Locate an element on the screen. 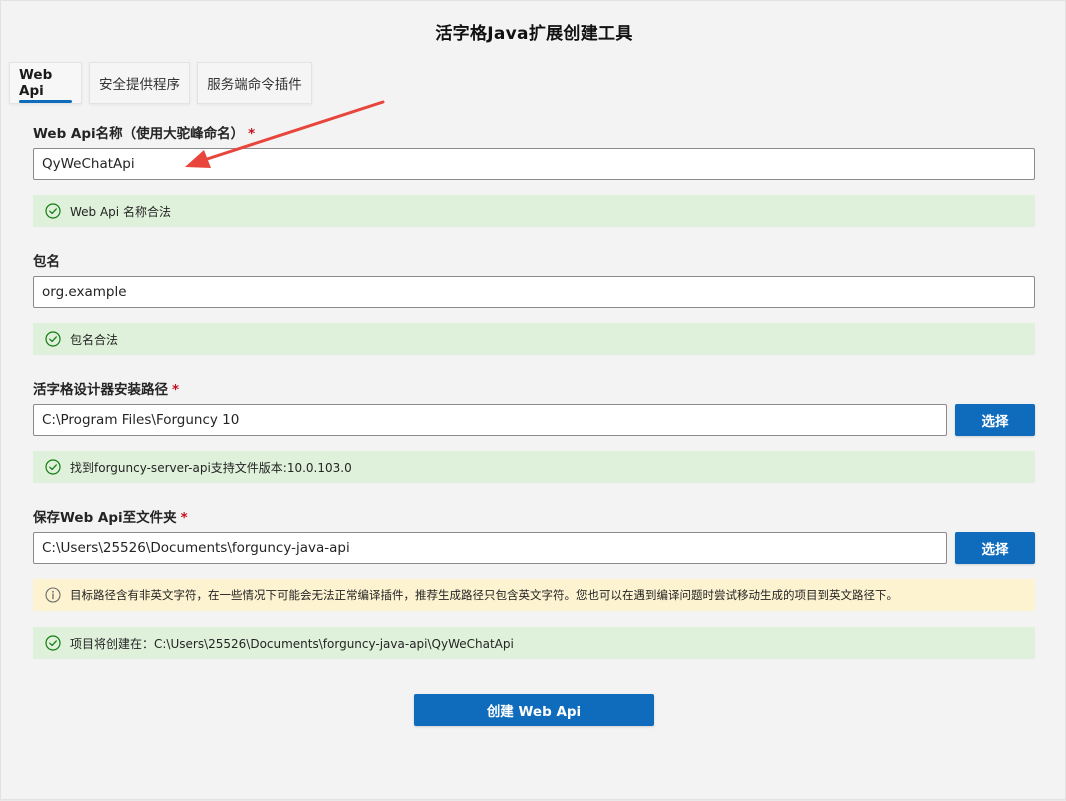 The image size is (1066, 801). package-label: 包名 is located at coordinates (46, 260).